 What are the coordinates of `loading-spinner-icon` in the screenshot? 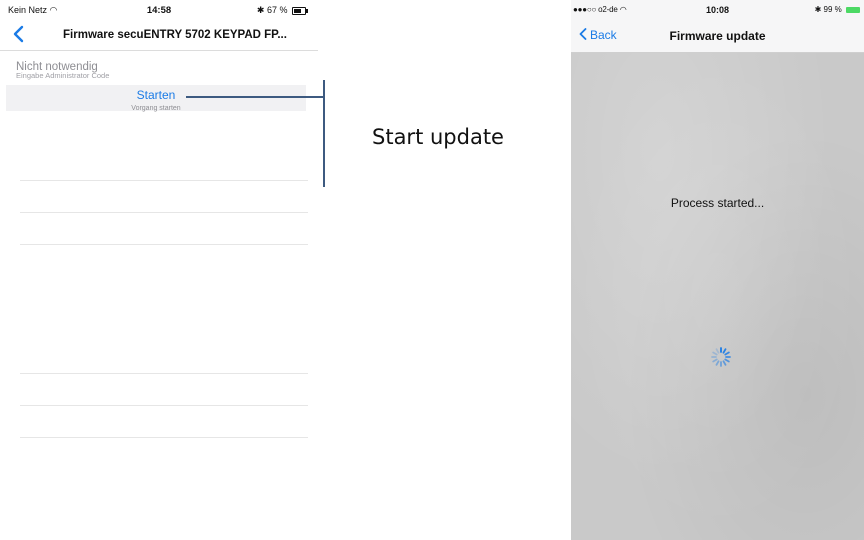 It's located at (721, 357).